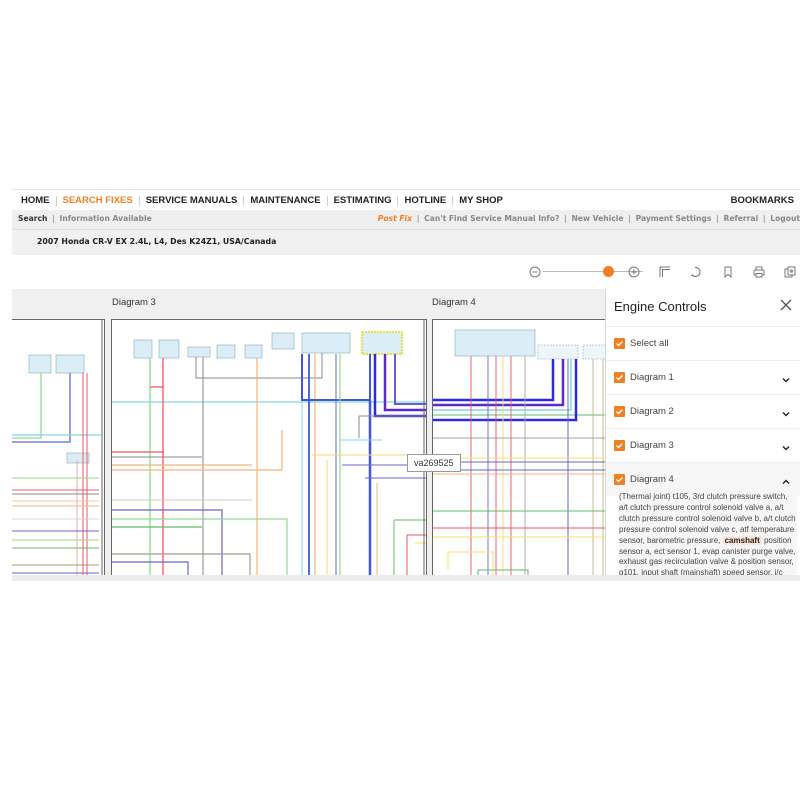  What do you see at coordinates (619, 445) in the screenshot?
I see `diagram-3-checkbox` at bounding box center [619, 445].